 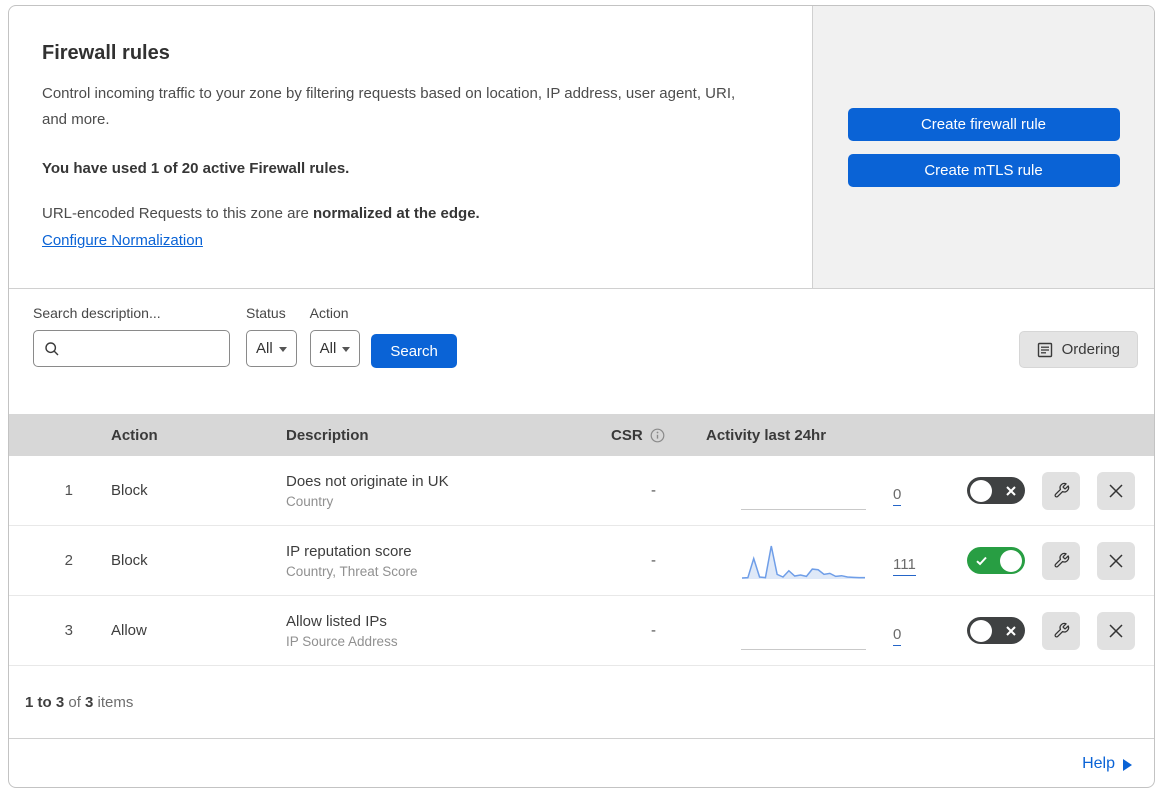 I want to click on column-csr-label: CSR, so click(x=627, y=435).